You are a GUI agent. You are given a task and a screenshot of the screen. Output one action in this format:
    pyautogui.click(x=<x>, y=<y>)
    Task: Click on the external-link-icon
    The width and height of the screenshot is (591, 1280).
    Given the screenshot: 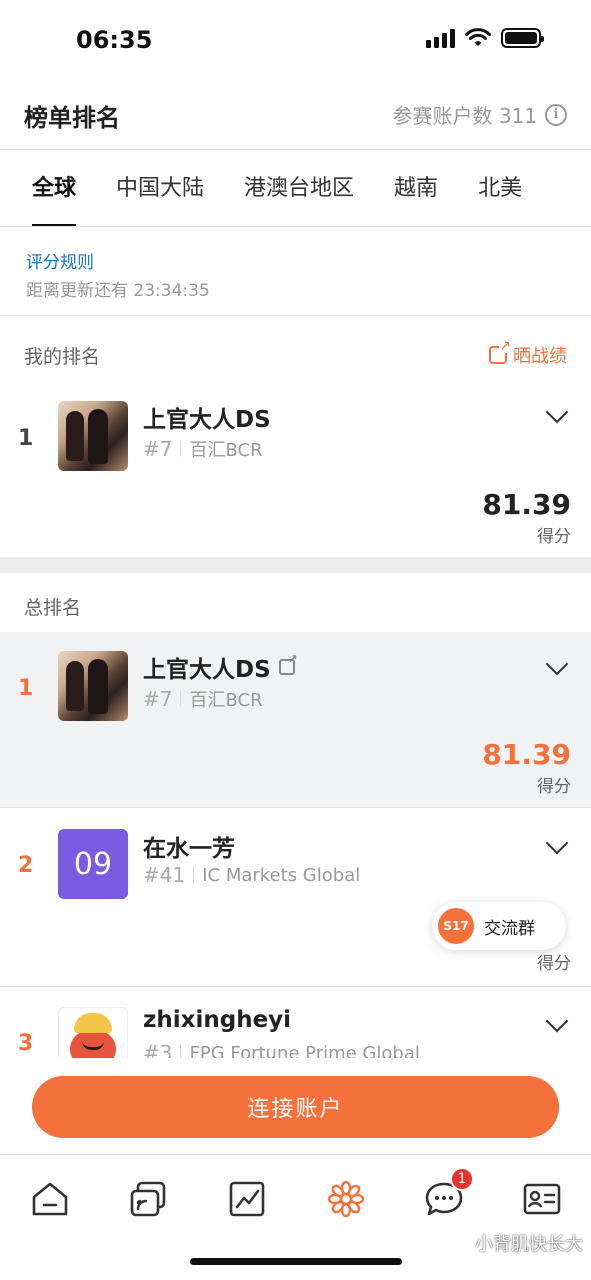 What is the action you would take?
    pyautogui.click(x=288, y=664)
    